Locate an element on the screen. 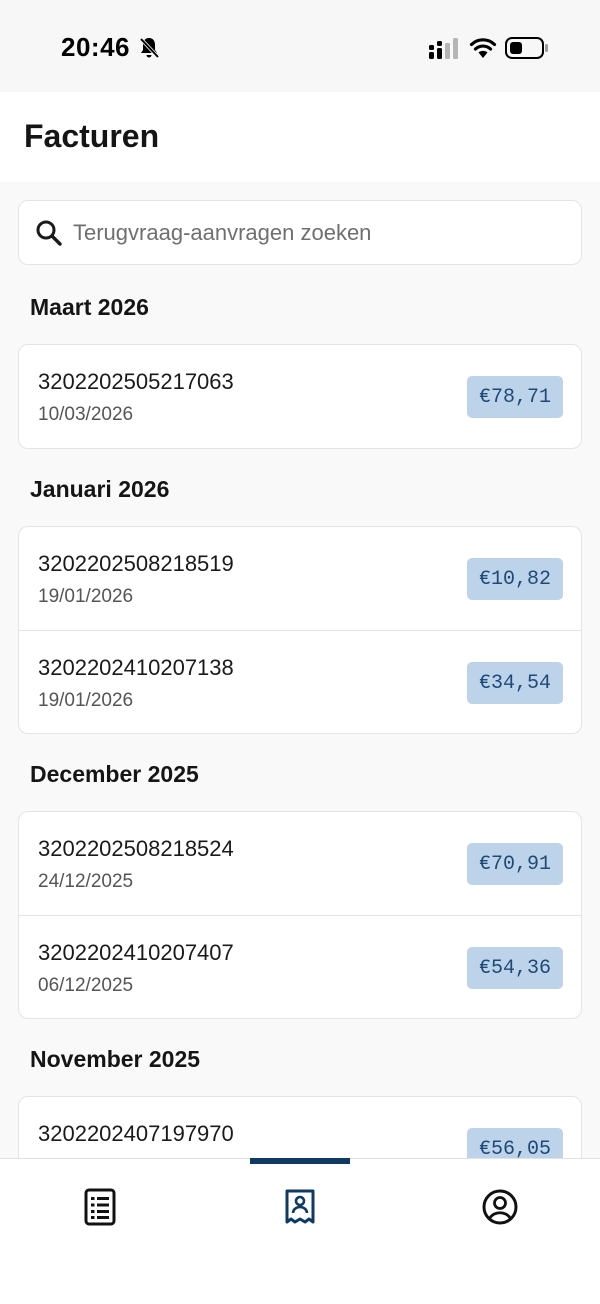 The height and width of the screenshot is (1304, 600). nav-tab-profile is located at coordinates (500, 1207).